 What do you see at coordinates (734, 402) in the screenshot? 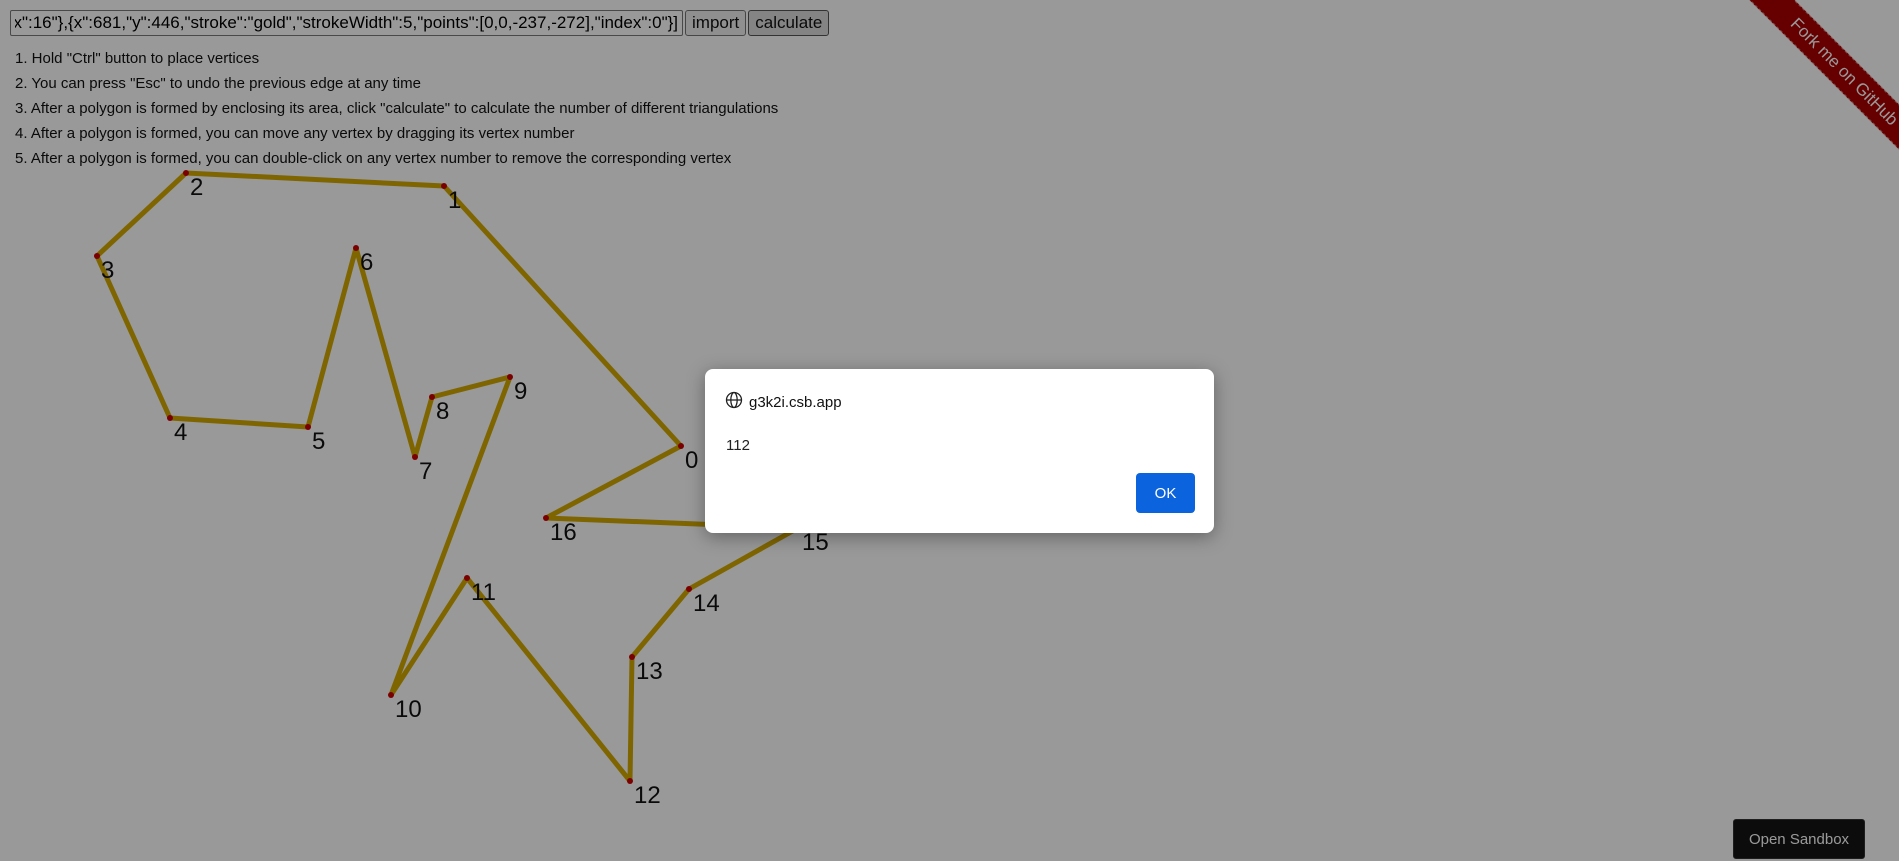
I see `globe-icon` at bounding box center [734, 402].